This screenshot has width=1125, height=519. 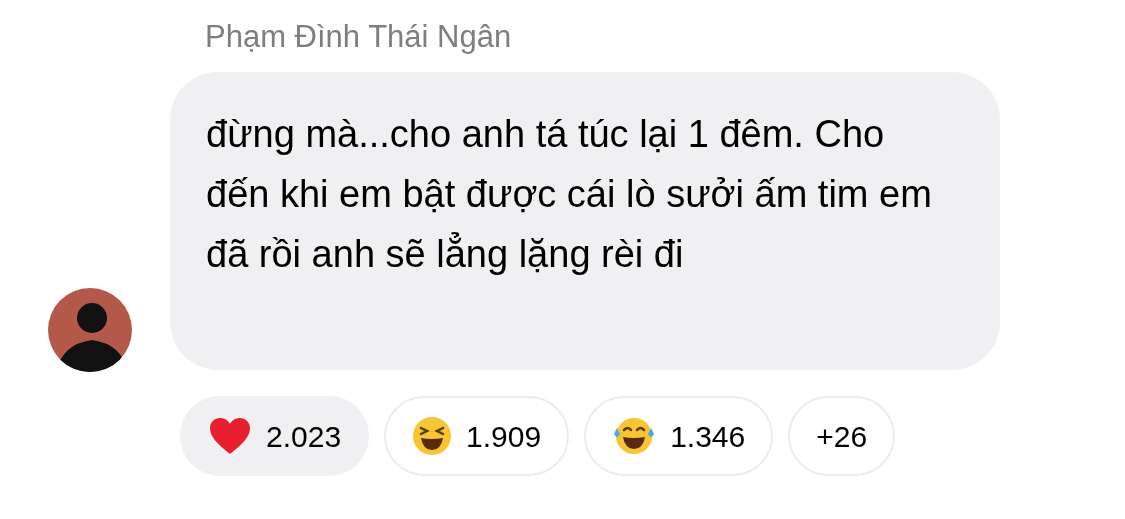 What do you see at coordinates (477, 436) in the screenshot?
I see `reaction-button: 1.909` at bounding box center [477, 436].